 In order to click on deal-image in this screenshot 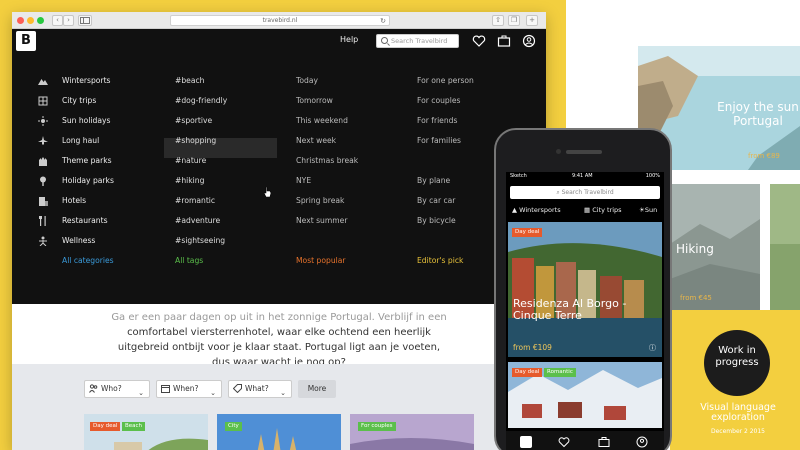, I will do `click(412, 432)`.